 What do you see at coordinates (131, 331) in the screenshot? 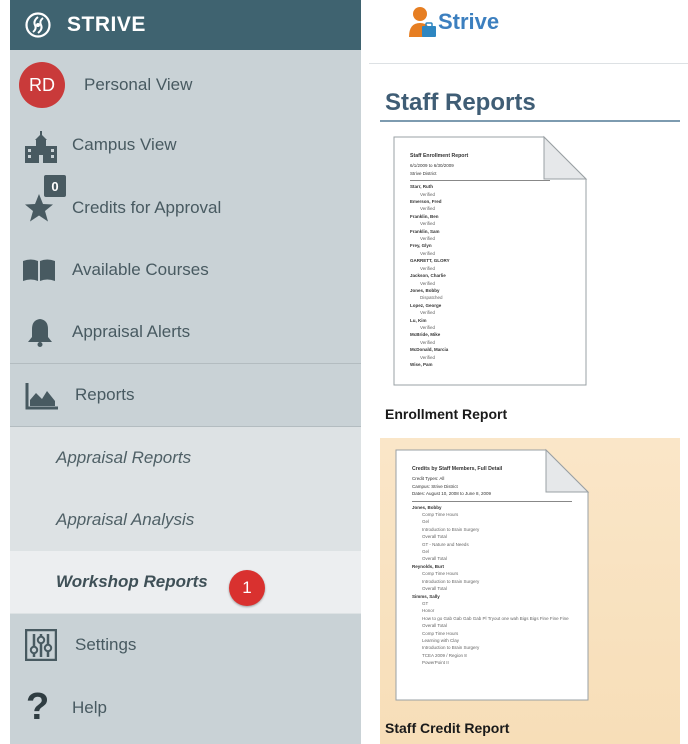
I see `sidebar-item-label: Appraisal Alerts` at bounding box center [131, 331].